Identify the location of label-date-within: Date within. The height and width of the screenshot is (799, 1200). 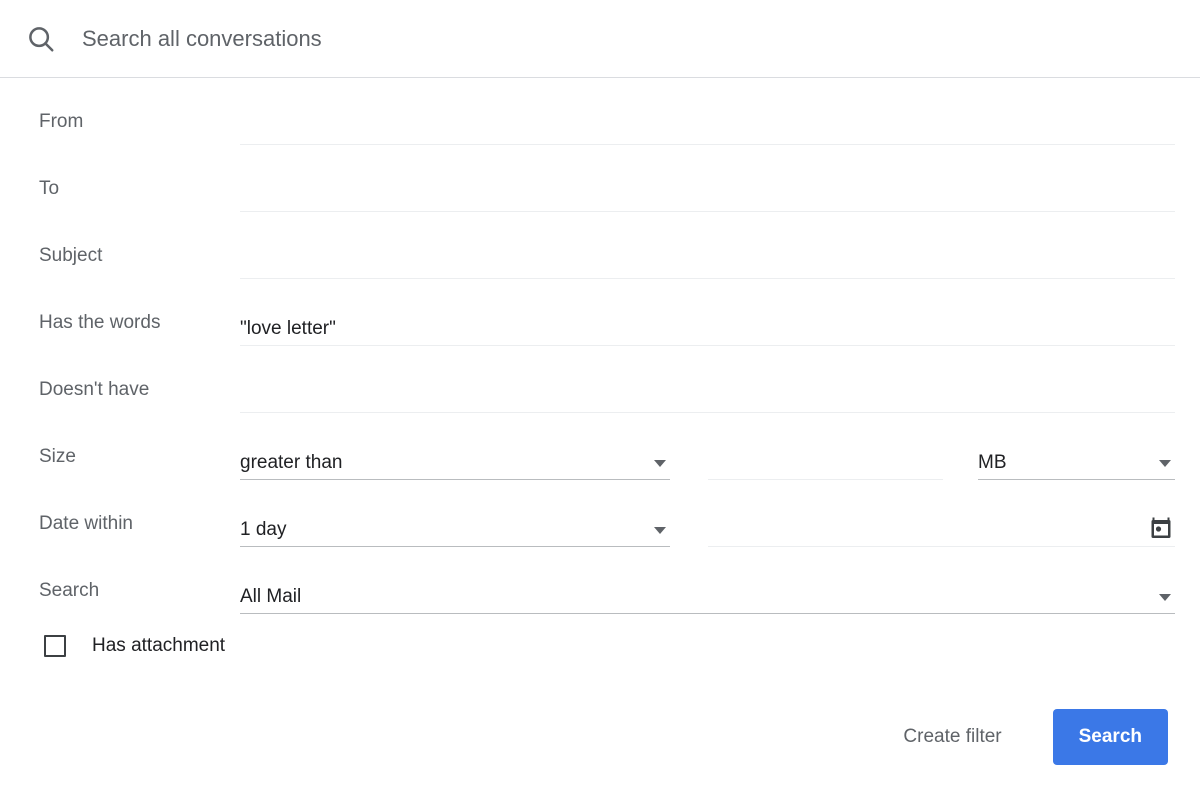
(86, 523).